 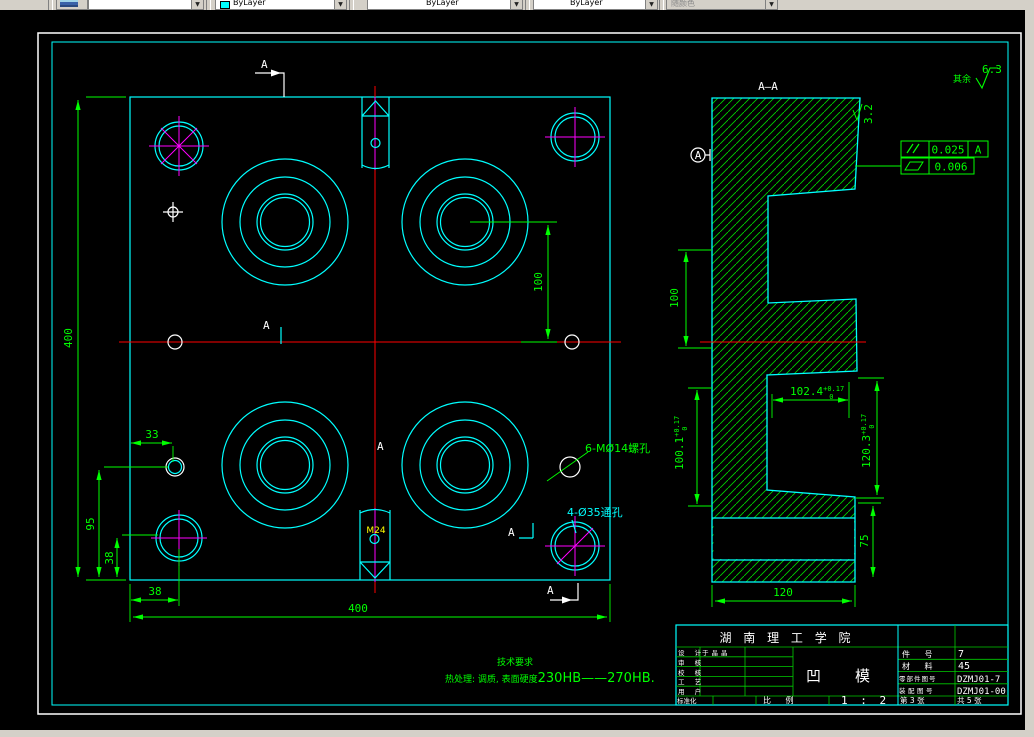 What do you see at coordinates (617, 448) in the screenshot?
I see `callout-m14: 6-MØ14螺孔` at bounding box center [617, 448].